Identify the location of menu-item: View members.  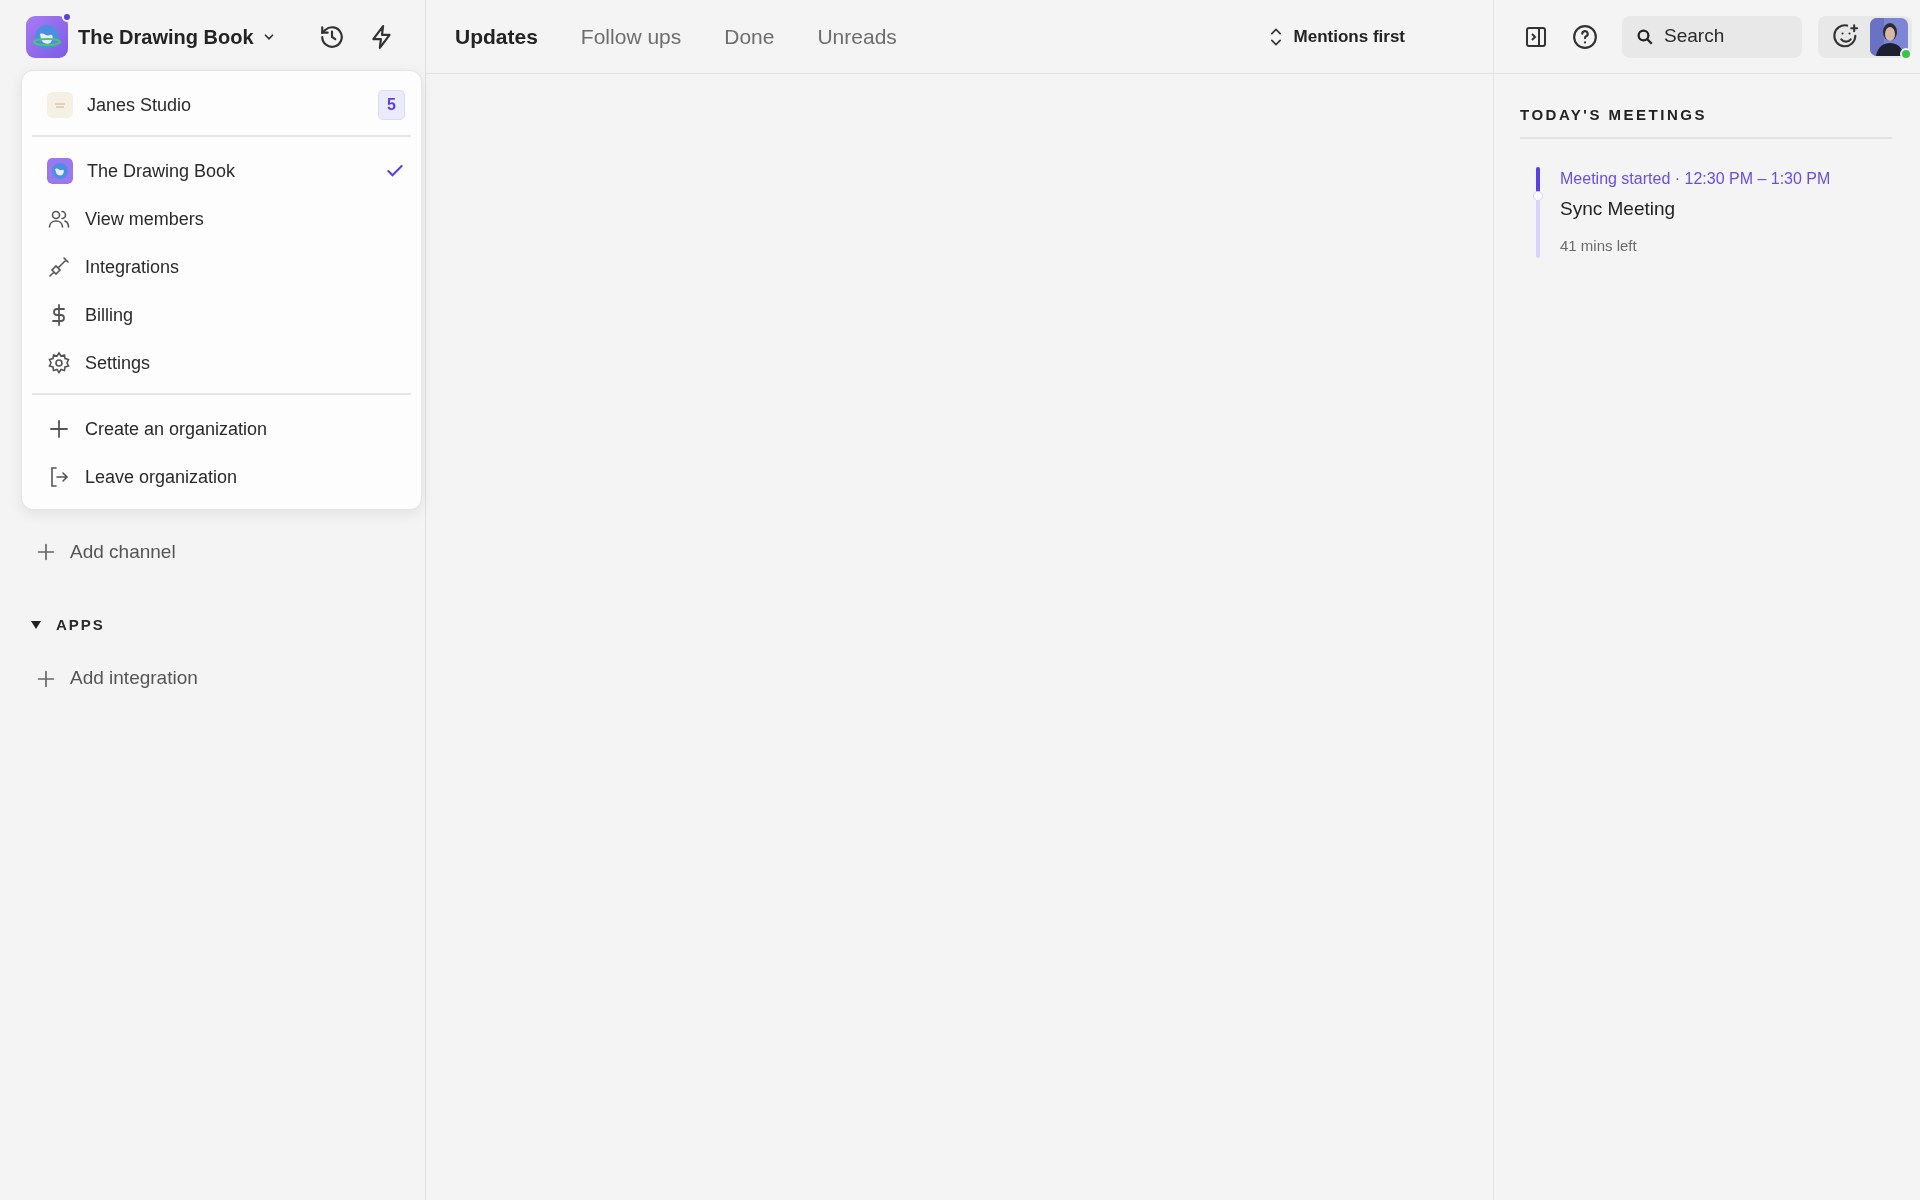
(221, 219).